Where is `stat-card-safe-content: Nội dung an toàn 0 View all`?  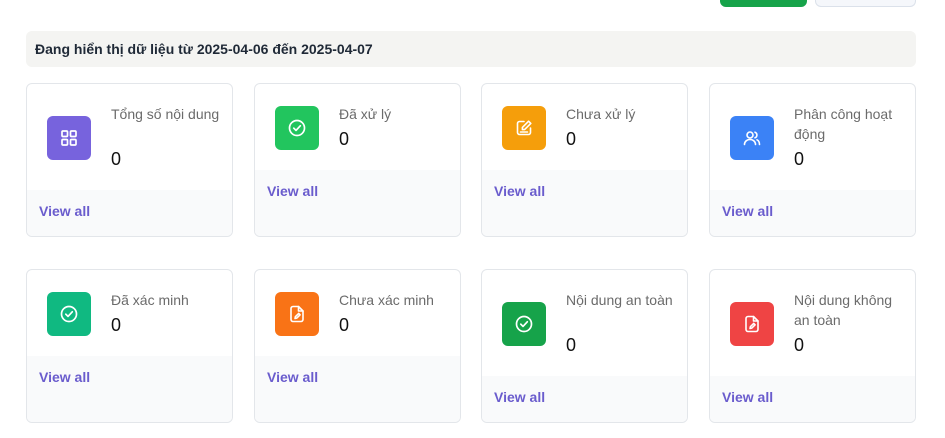 stat-card-safe-content: Nội dung an toàn 0 View all is located at coordinates (584, 346).